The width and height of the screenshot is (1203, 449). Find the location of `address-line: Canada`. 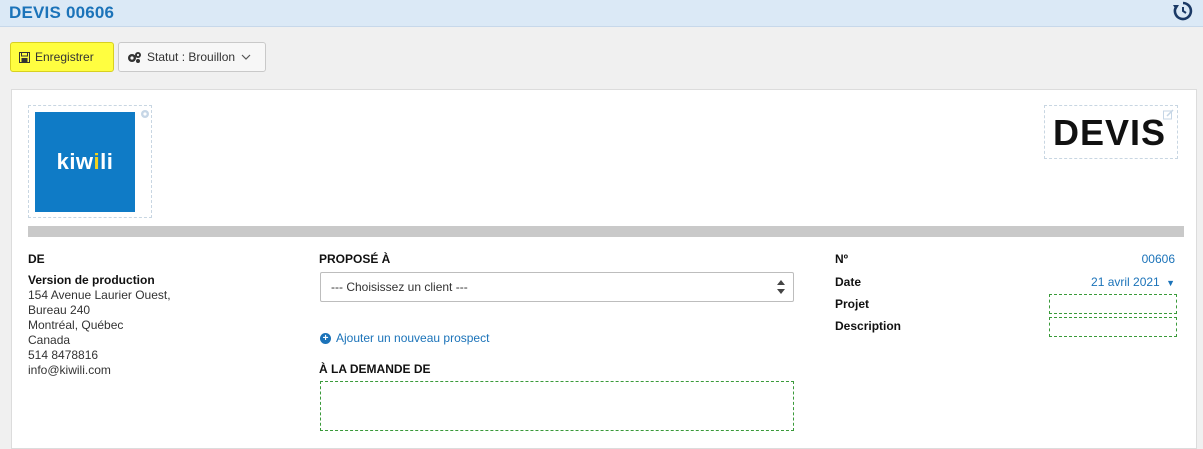

address-line: Canada is located at coordinates (49, 340).